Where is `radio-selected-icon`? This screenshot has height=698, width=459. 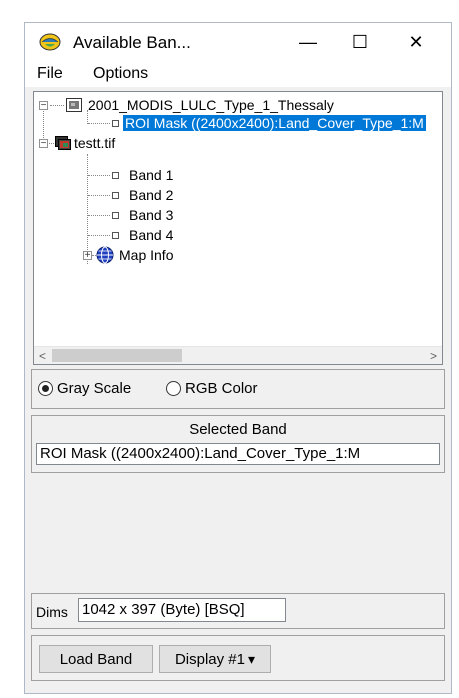 radio-selected-icon is located at coordinates (45, 388).